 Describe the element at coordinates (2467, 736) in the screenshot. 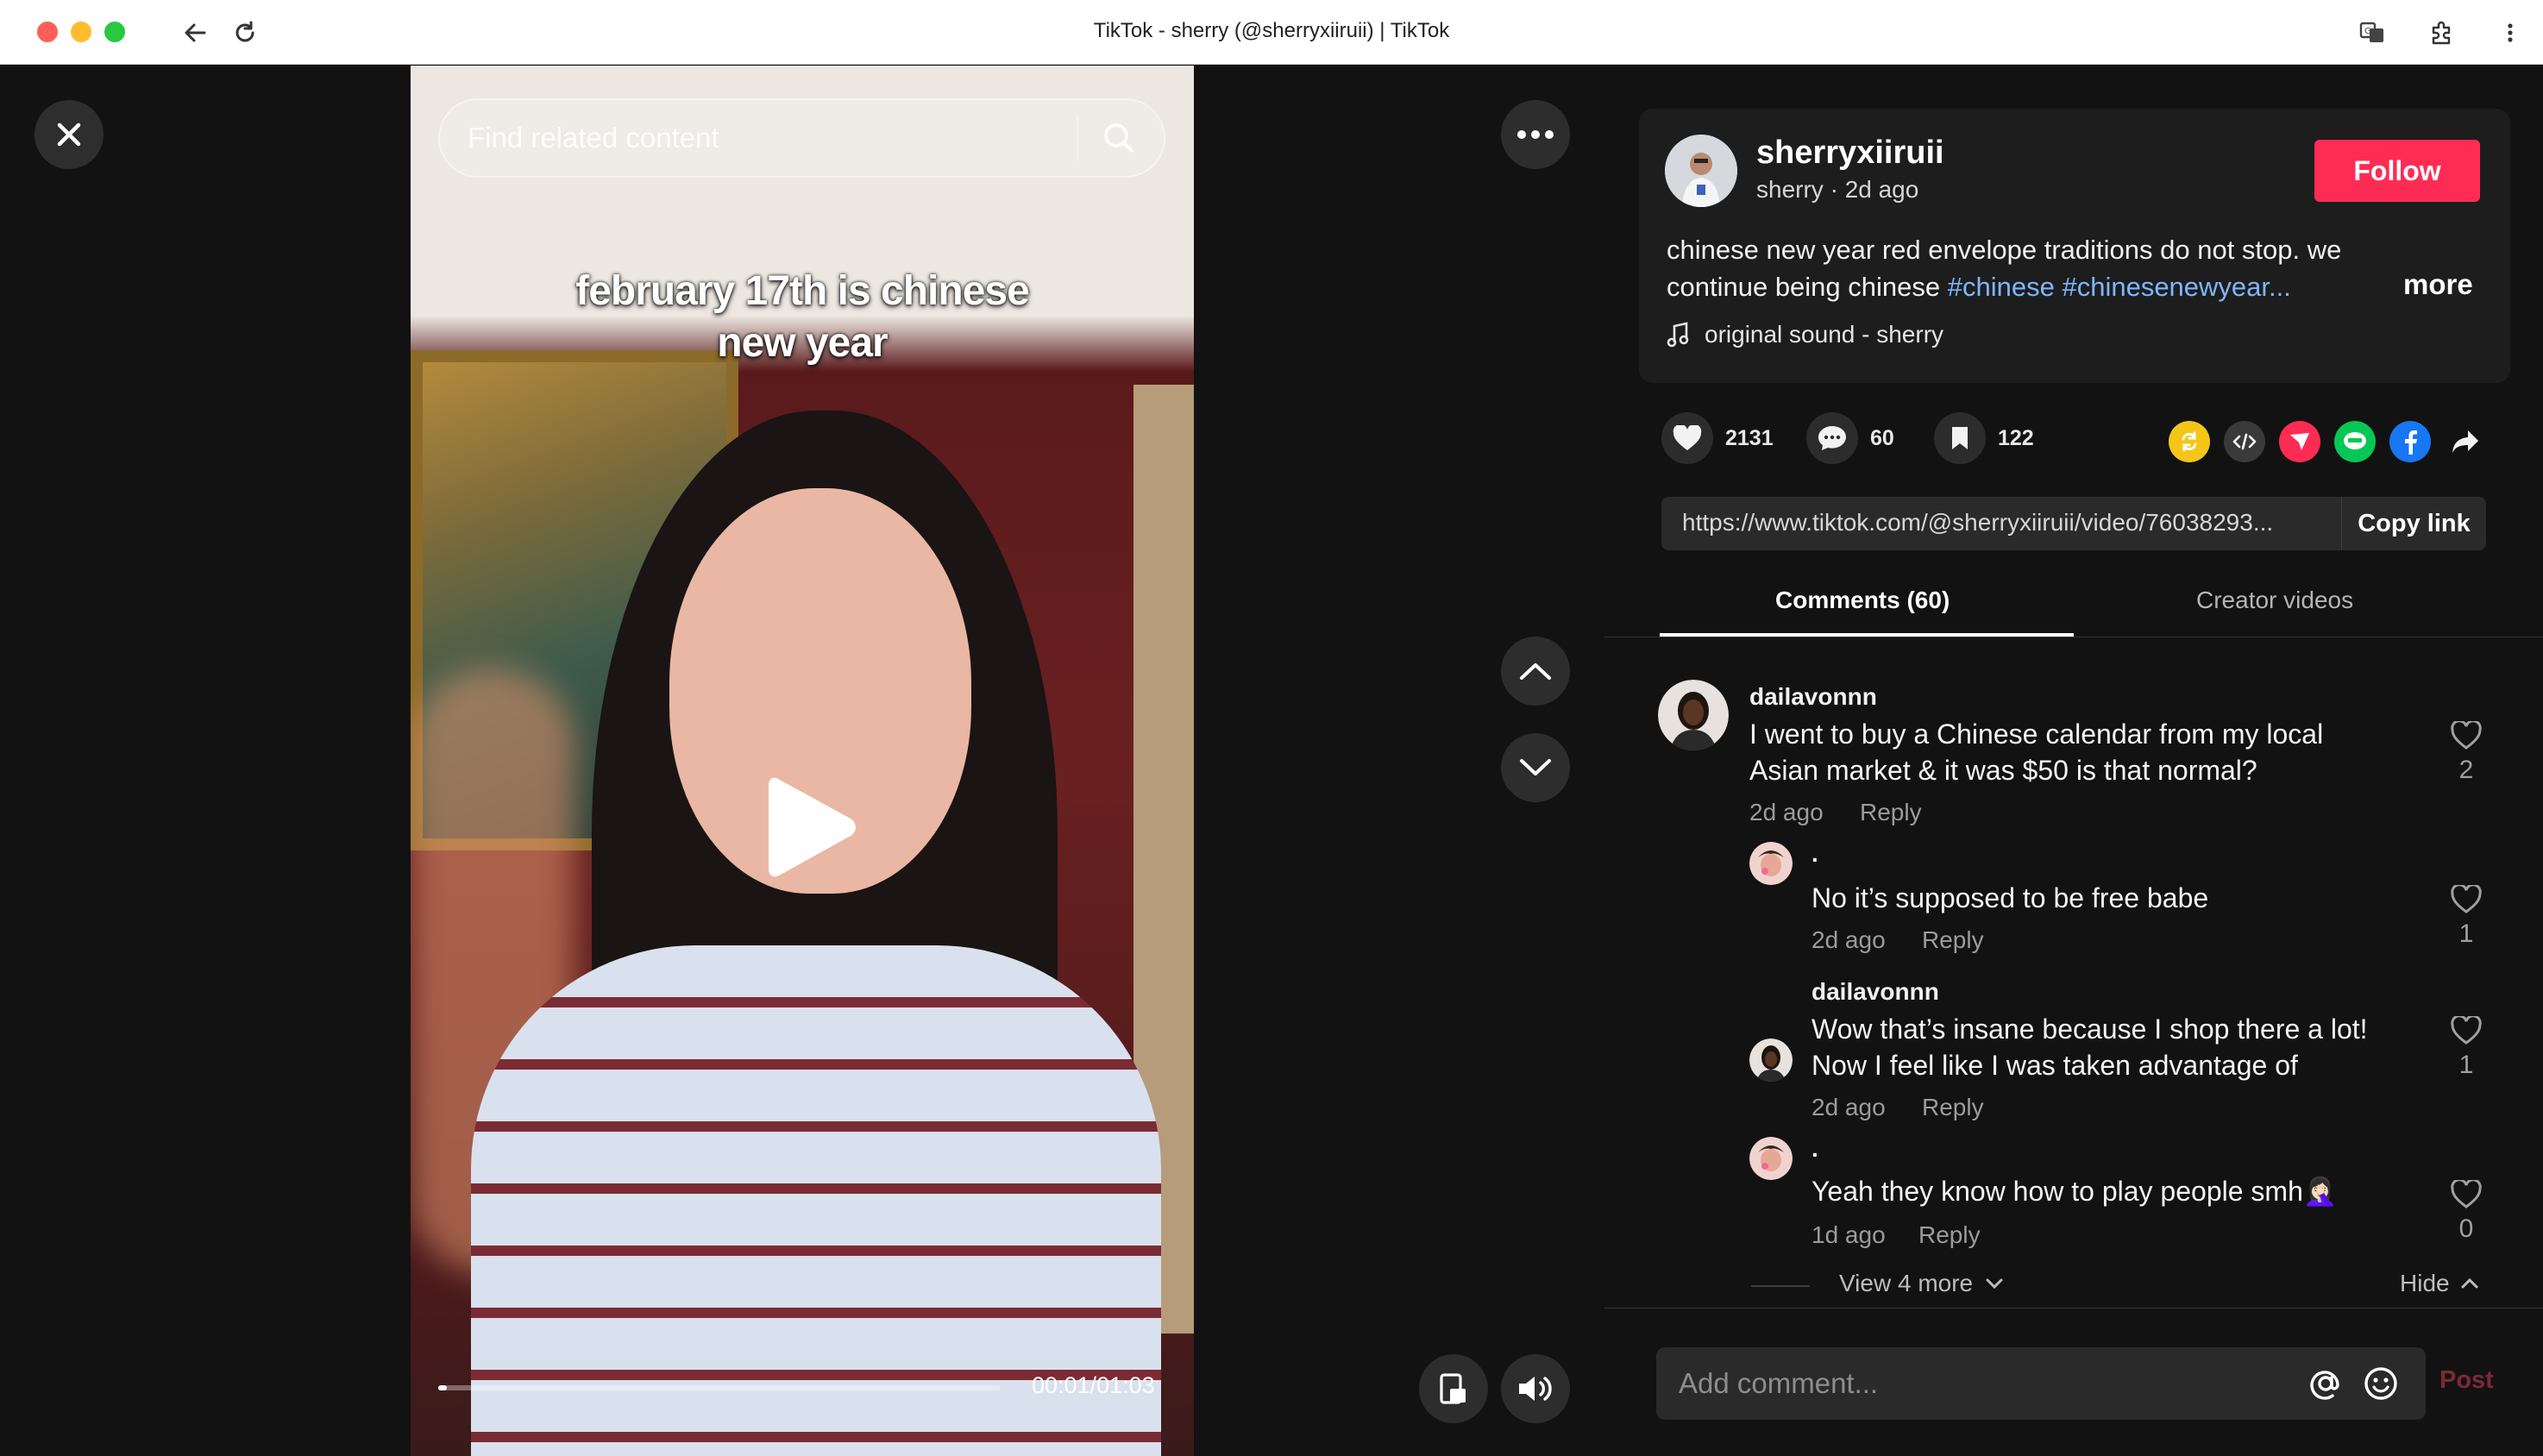

I see `heart-outline-icon` at that location.